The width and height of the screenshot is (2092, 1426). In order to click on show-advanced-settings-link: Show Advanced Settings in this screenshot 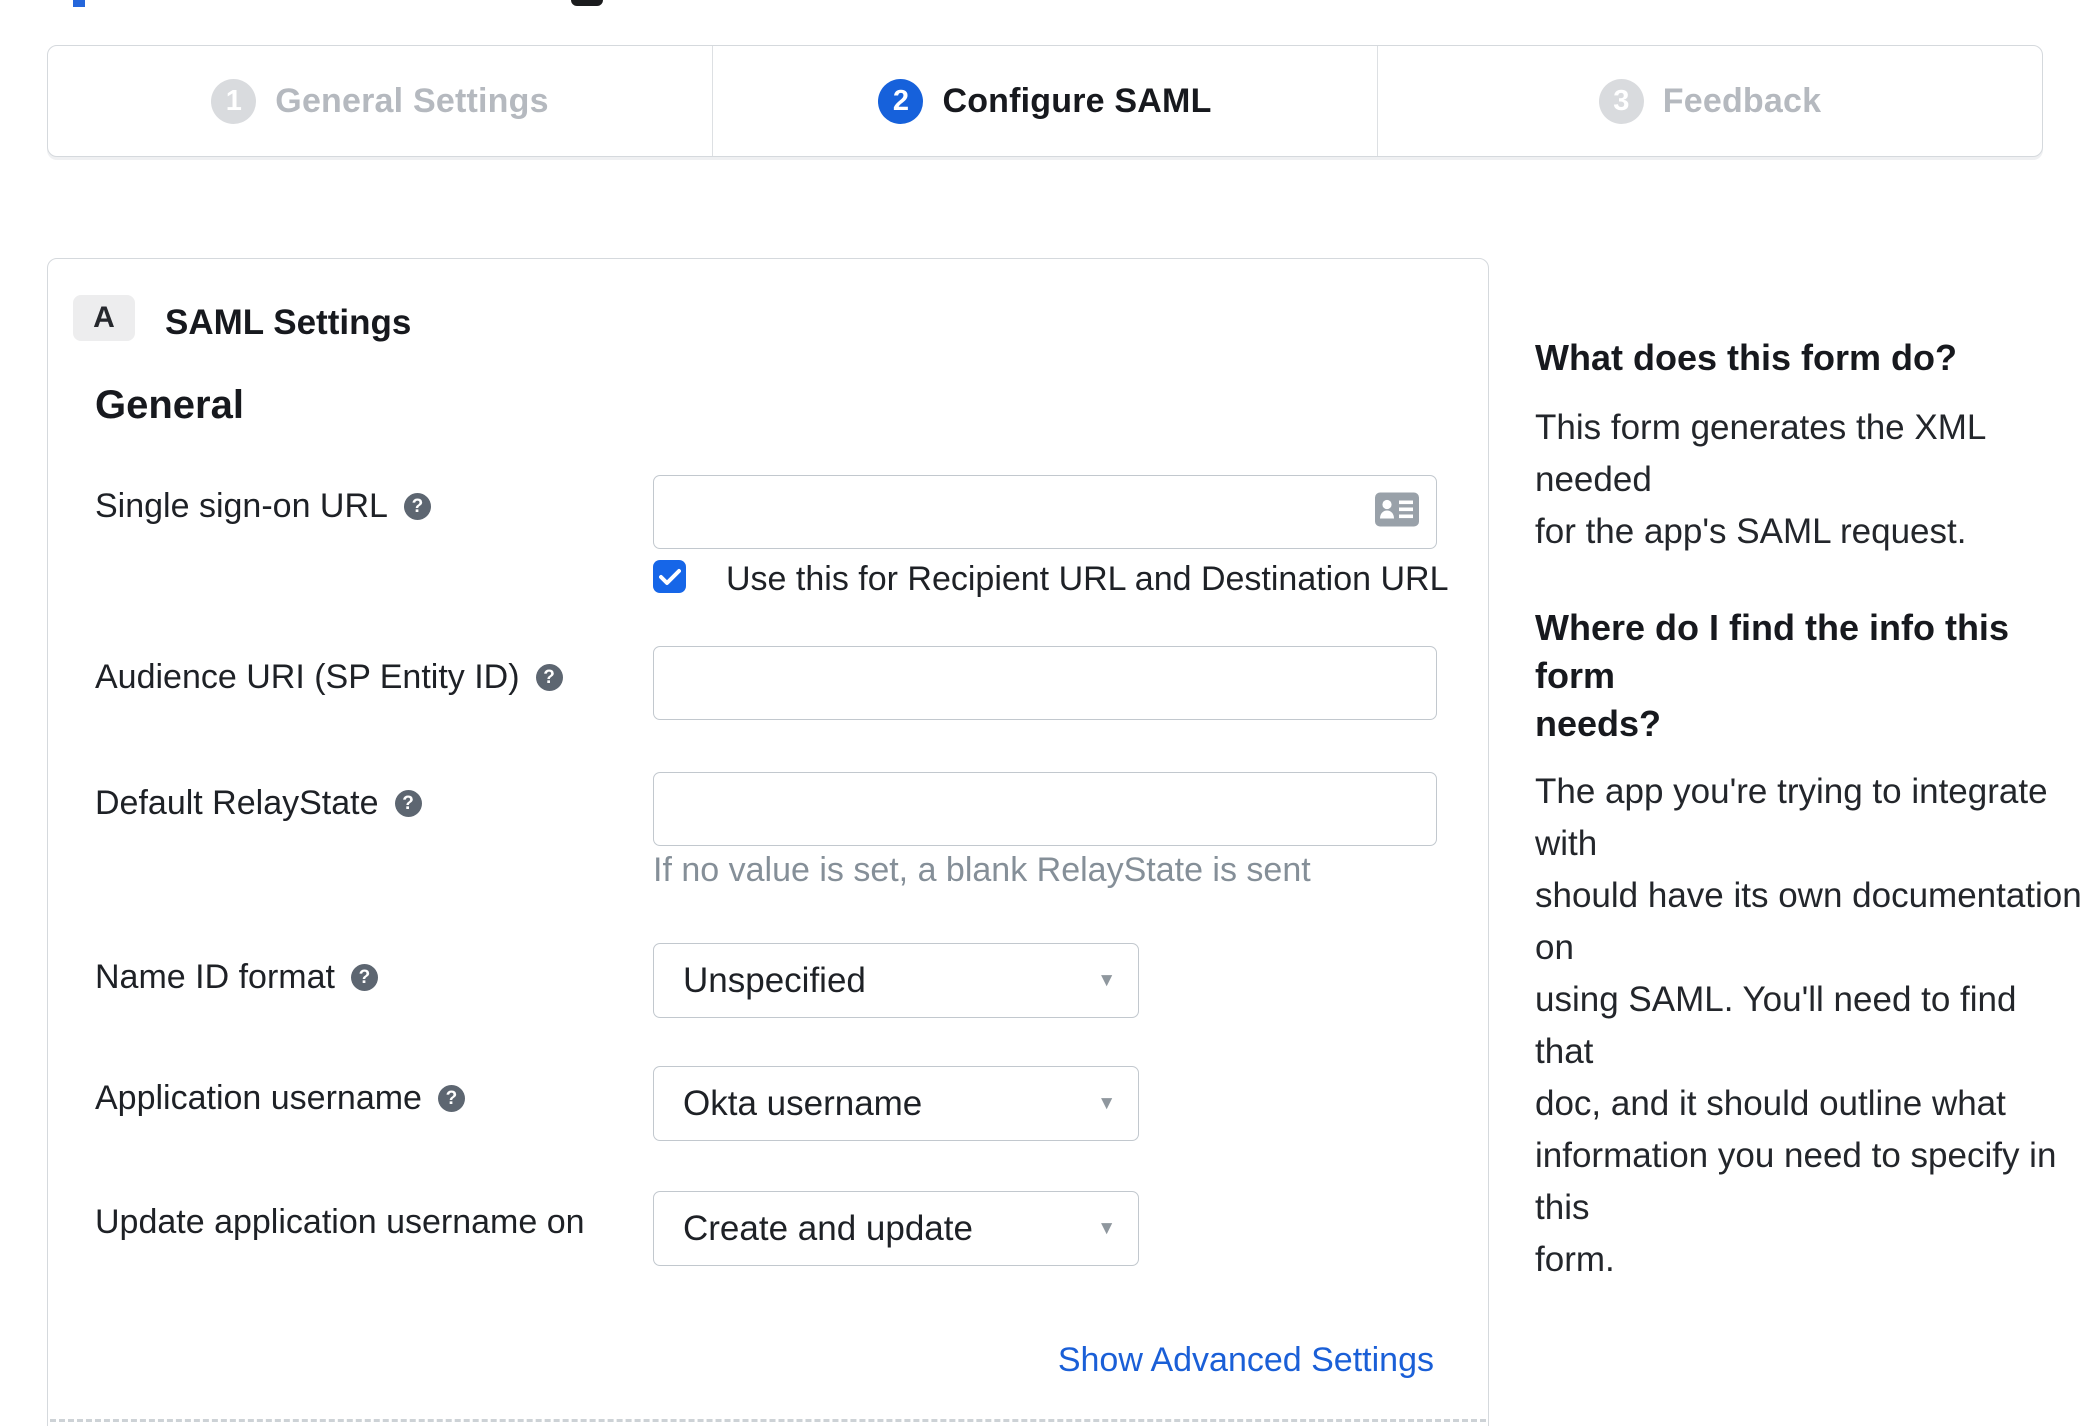, I will do `click(1246, 1360)`.